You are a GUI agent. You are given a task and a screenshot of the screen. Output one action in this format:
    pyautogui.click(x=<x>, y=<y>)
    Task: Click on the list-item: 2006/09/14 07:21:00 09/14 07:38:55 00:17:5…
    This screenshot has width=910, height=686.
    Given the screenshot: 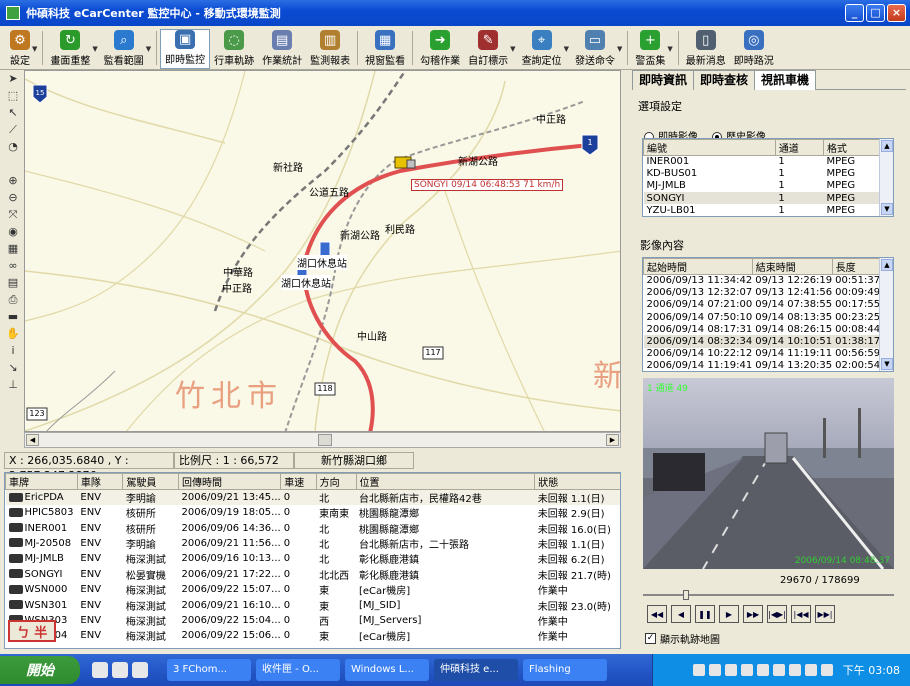 What is the action you would take?
    pyautogui.click(x=768, y=305)
    